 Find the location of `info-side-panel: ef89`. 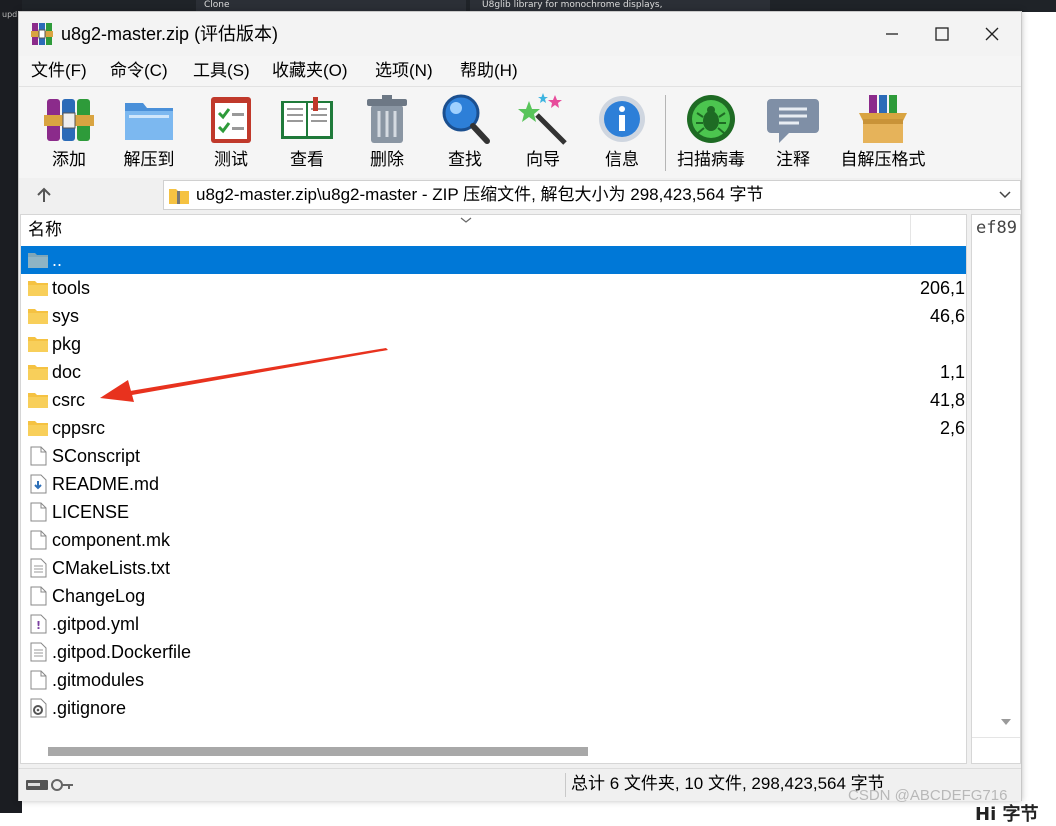

info-side-panel: ef89 is located at coordinates (996, 489).